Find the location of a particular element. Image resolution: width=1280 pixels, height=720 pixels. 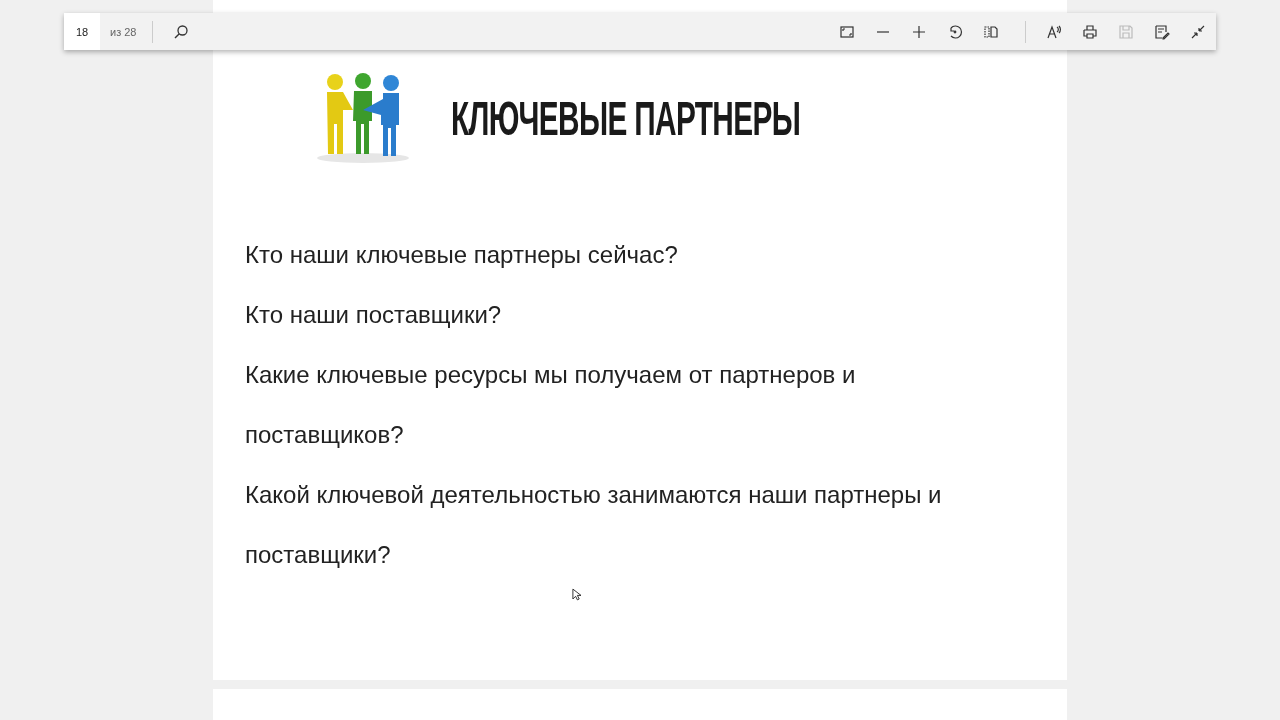

question-text: Какие ключевые ресурсы мы получаем от партнеров и поставщиков? is located at coordinates (551, 405).